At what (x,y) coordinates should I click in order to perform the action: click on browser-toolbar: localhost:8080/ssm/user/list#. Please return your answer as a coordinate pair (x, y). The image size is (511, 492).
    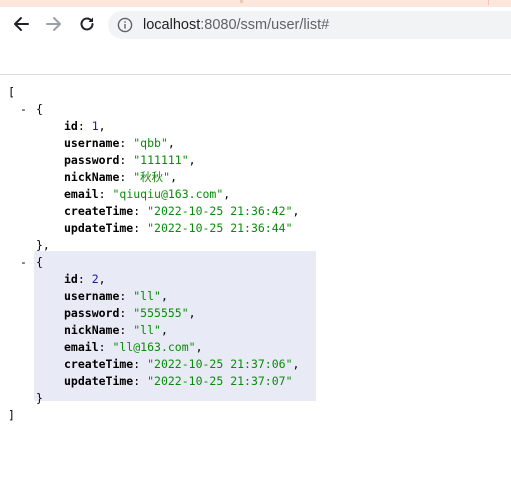
    Looking at the image, I should click on (255, 25).